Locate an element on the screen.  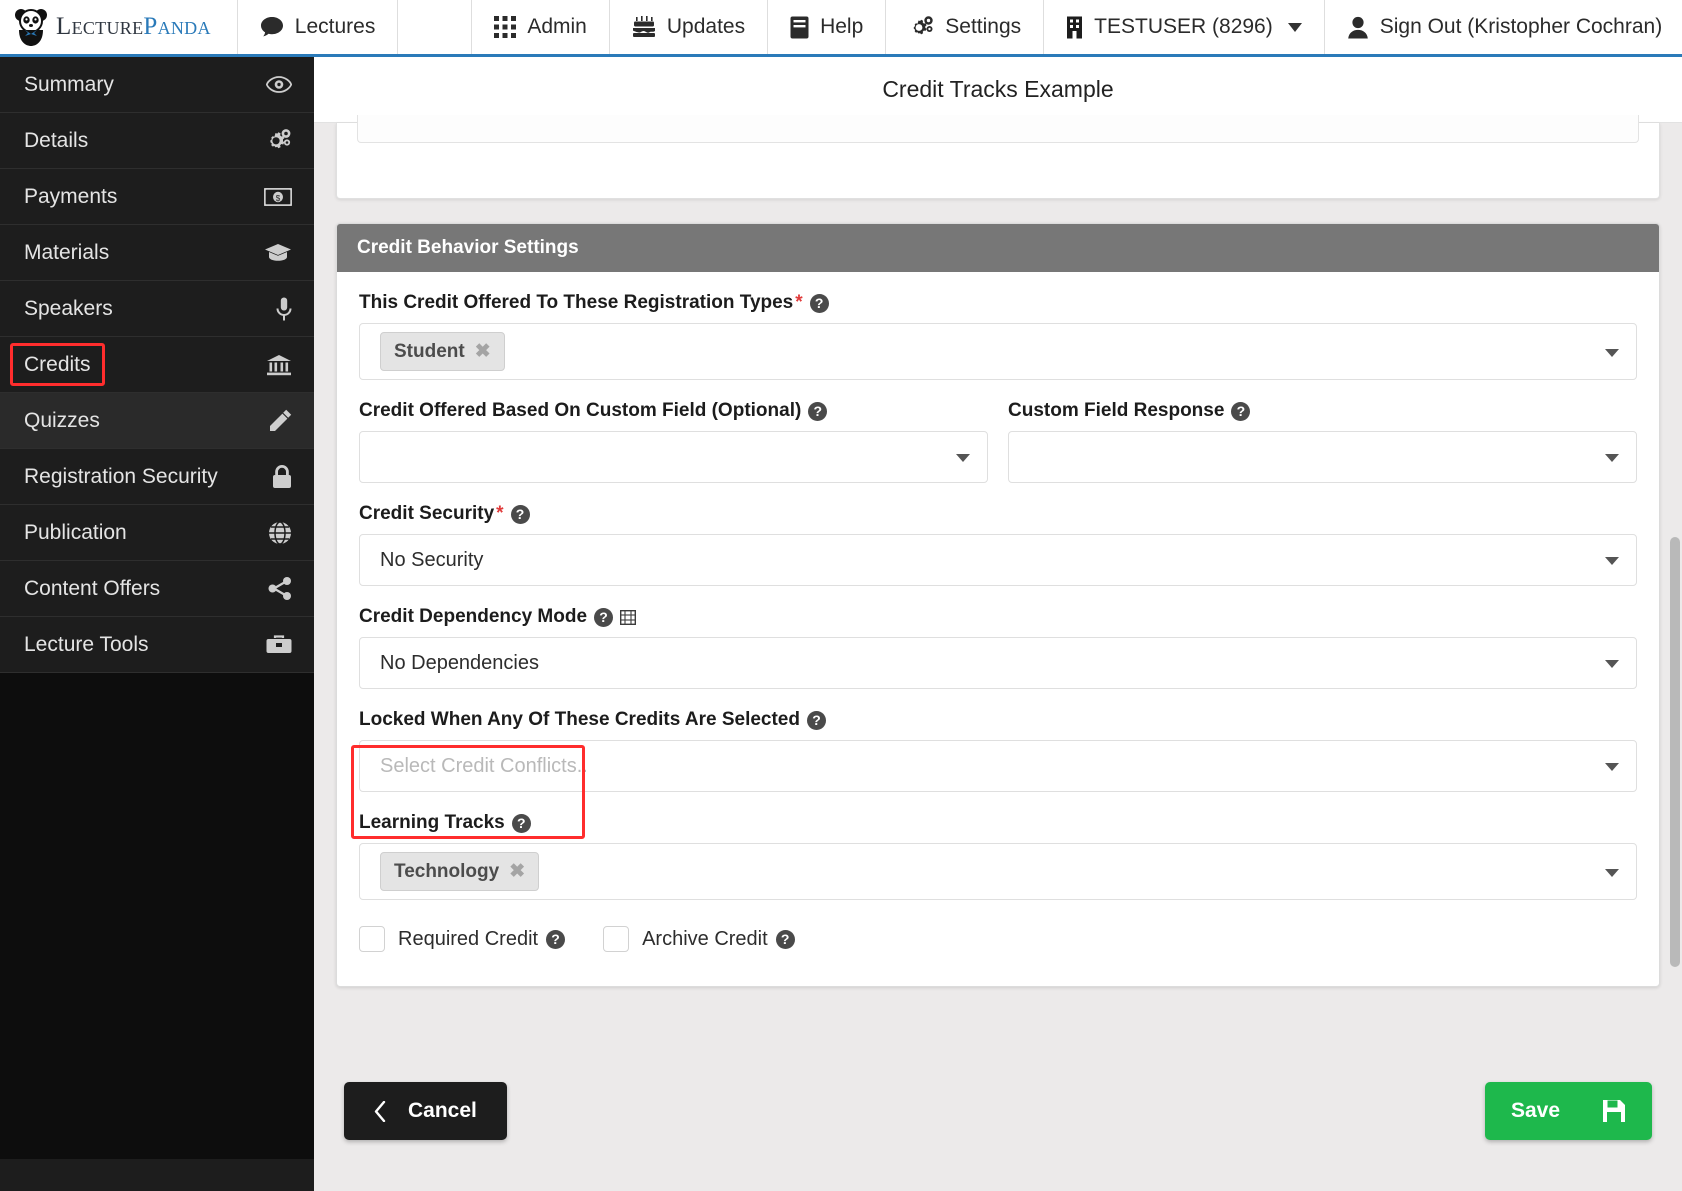
nav-label-testuser: TESTUSER (8296) is located at coordinates (1183, 26).